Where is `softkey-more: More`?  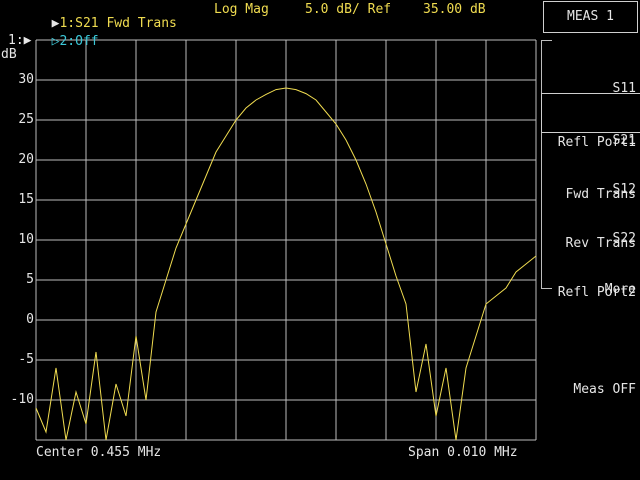 softkey-more: More is located at coordinates (588, 281).